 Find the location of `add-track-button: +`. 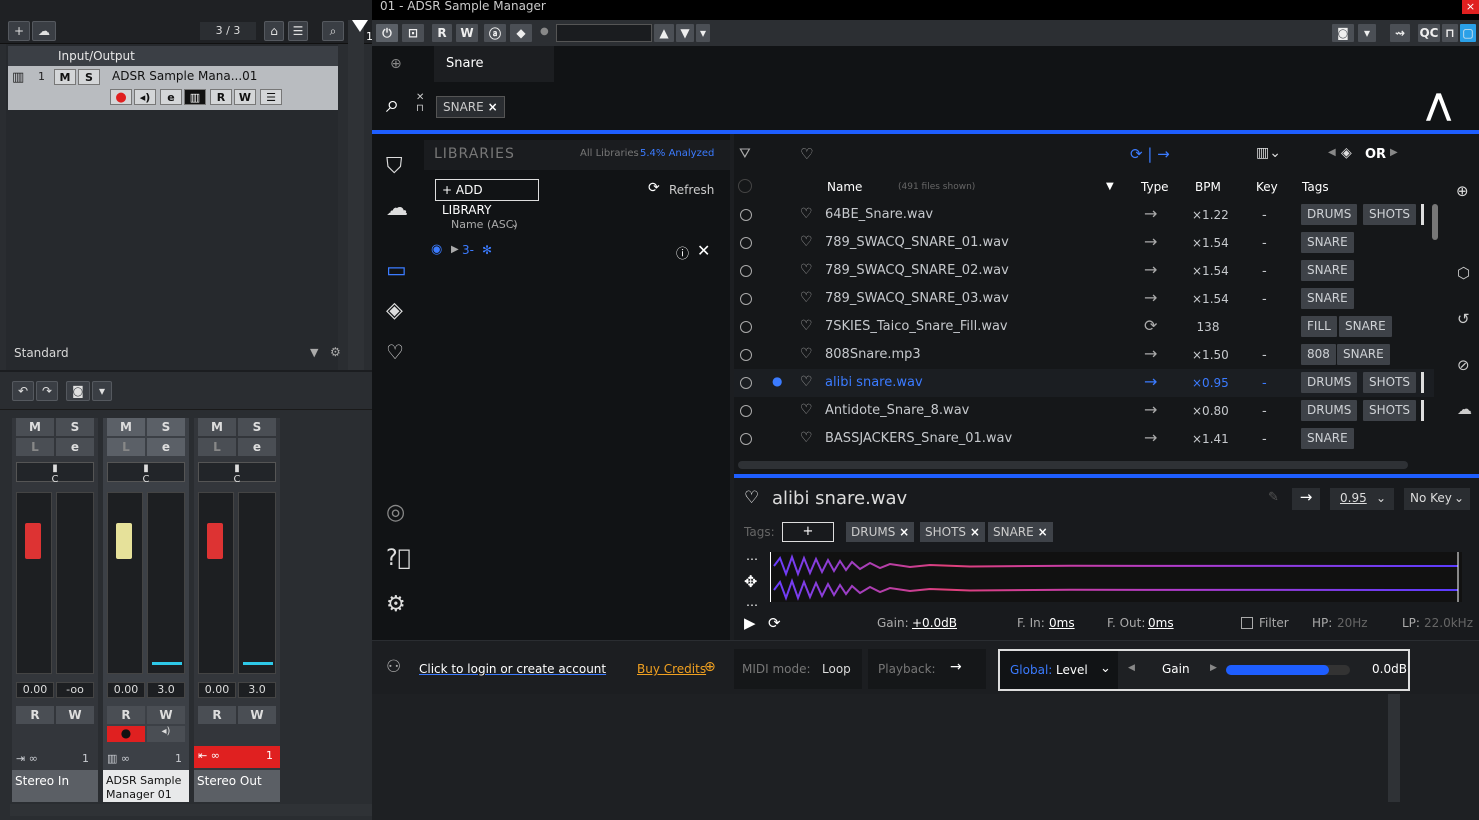

add-track-button: + is located at coordinates (19, 31).